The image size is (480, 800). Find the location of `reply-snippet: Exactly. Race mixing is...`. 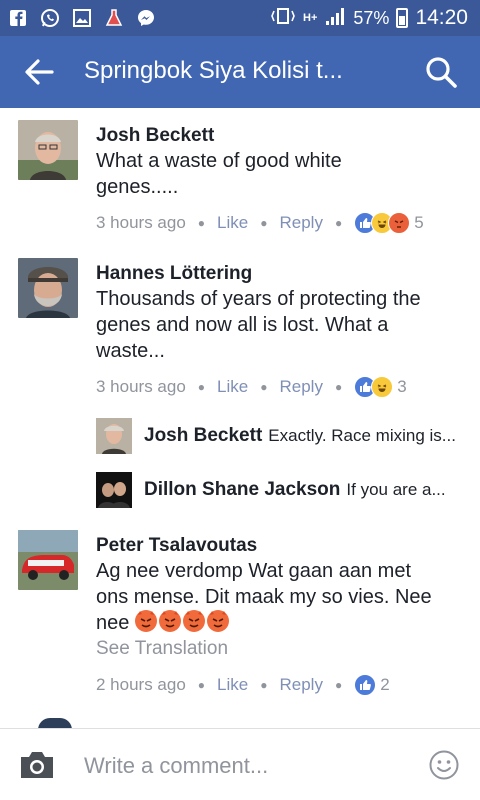

reply-snippet: Exactly. Race mixing is... is located at coordinates (362, 435).